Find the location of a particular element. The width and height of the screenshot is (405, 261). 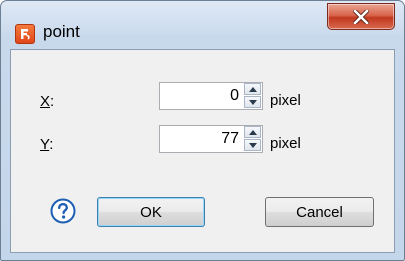

x-increment-button is located at coordinates (252, 89).